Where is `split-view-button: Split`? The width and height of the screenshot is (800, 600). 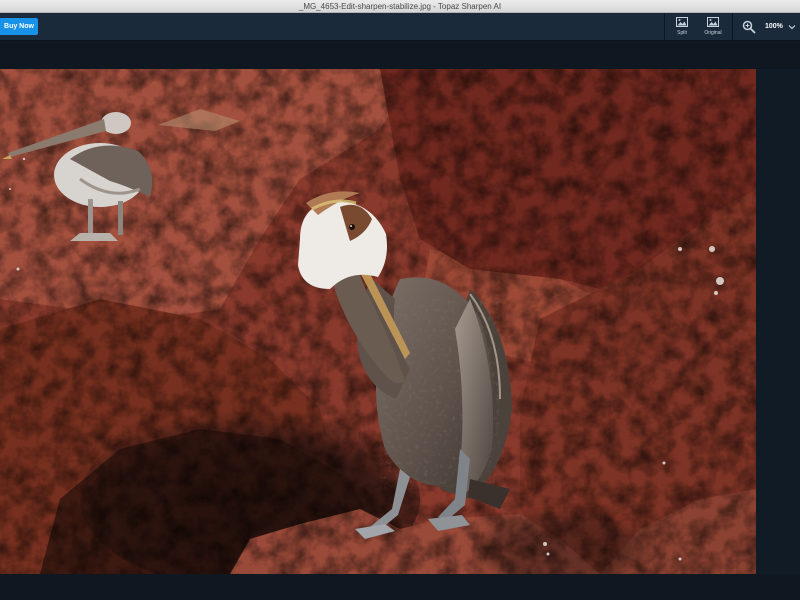 split-view-button: Split is located at coordinates (682, 27).